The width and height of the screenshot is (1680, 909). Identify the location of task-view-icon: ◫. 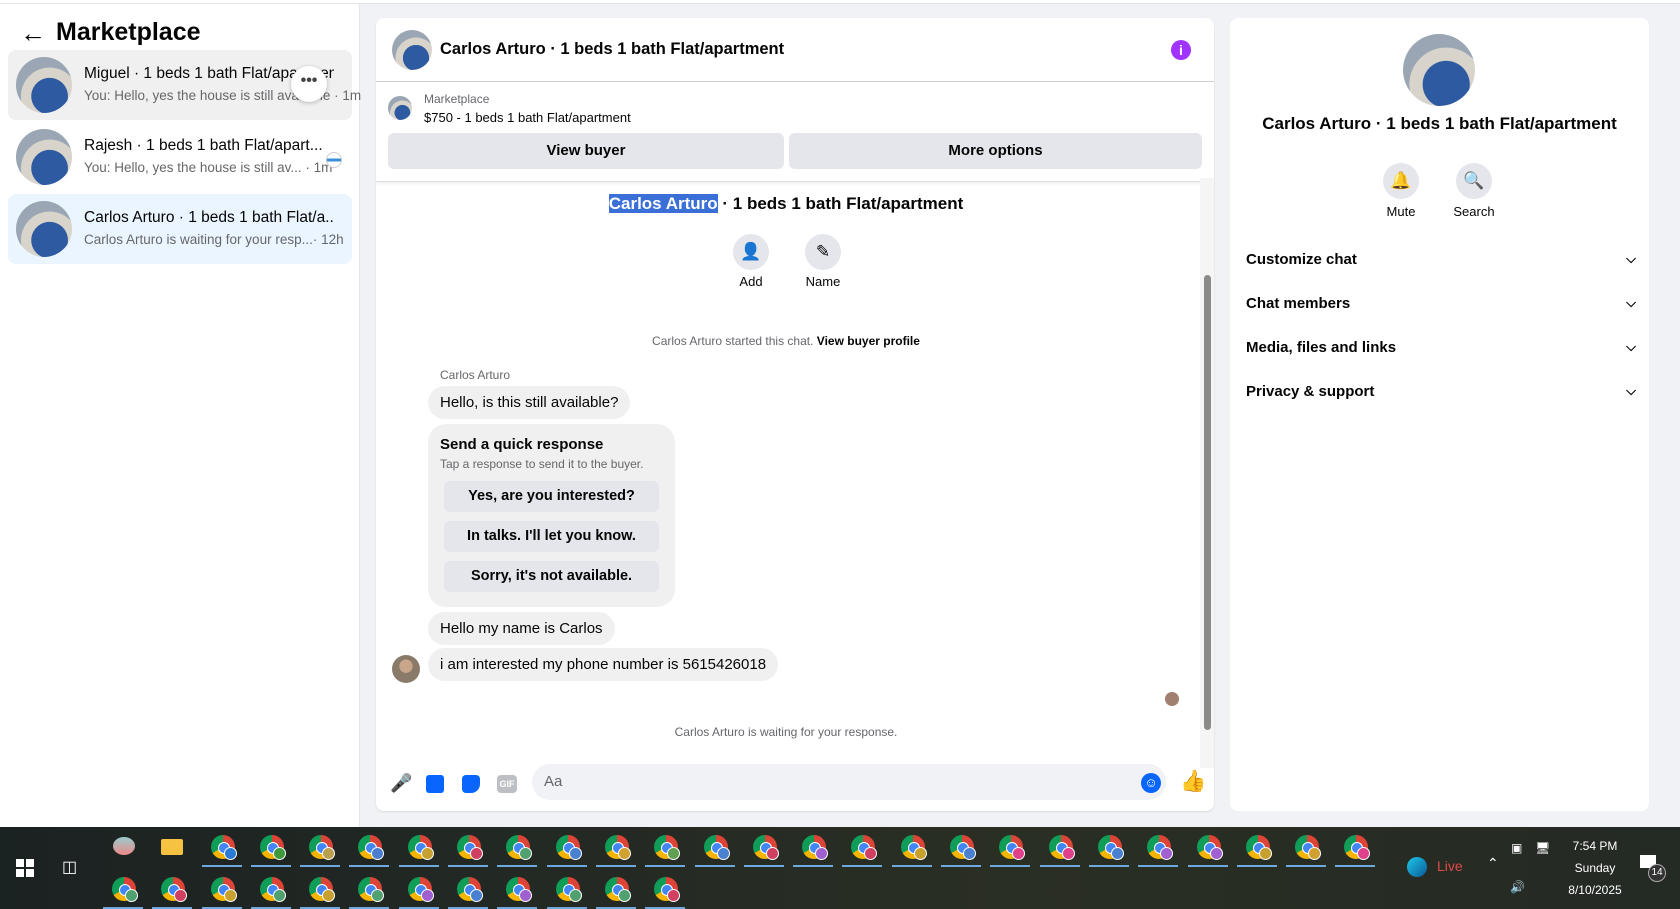
(69, 867).